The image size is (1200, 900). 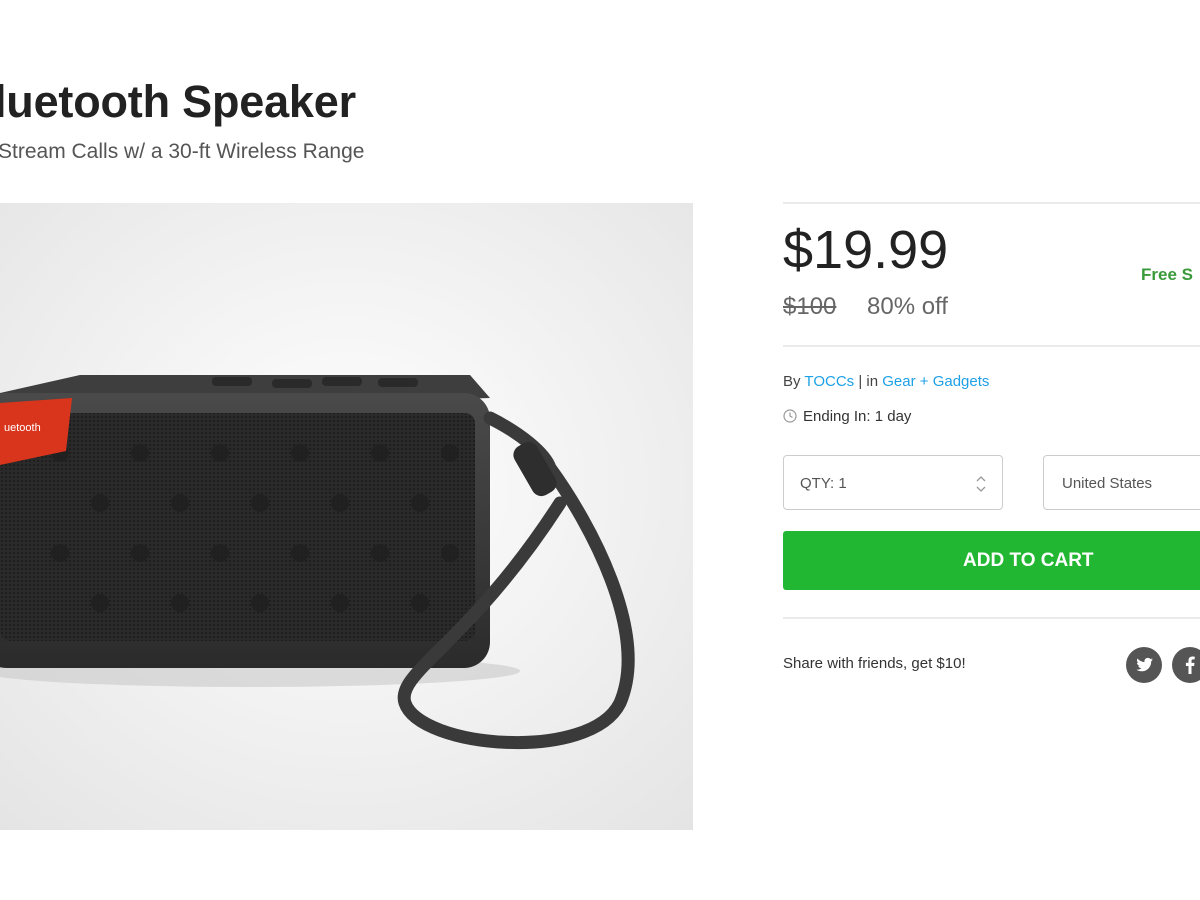 I want to click on add-to-cart-label: ADD TO CART, so click(x=1028, y=560).